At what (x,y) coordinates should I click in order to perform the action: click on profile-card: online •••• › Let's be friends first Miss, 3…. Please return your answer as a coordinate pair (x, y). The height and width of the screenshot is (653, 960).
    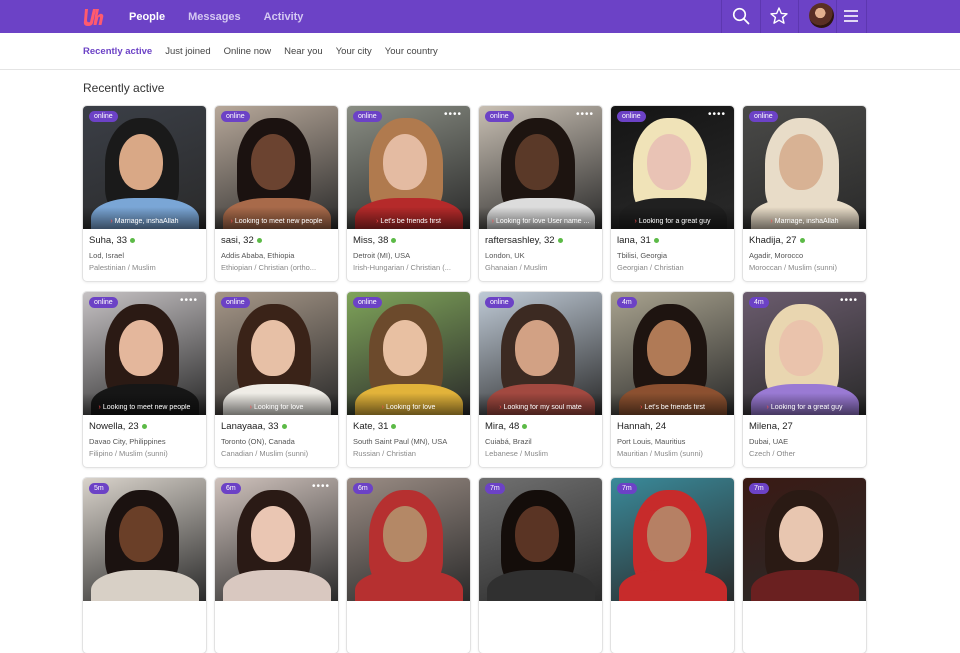
    Looking at the image, I should click on (408, 193).